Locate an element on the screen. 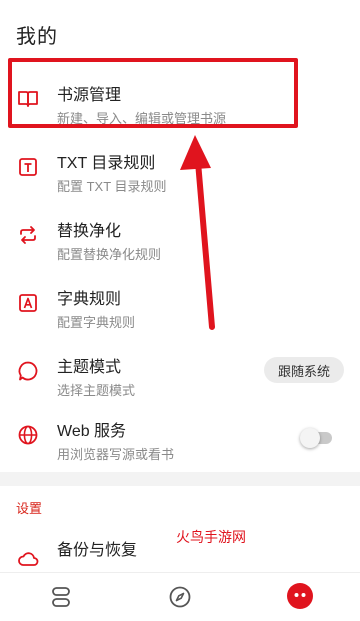 The image size is (360, 621). menu-item-dictionary-rules: 字典规则 配置字典规则 is located at coordinates (180, 306).